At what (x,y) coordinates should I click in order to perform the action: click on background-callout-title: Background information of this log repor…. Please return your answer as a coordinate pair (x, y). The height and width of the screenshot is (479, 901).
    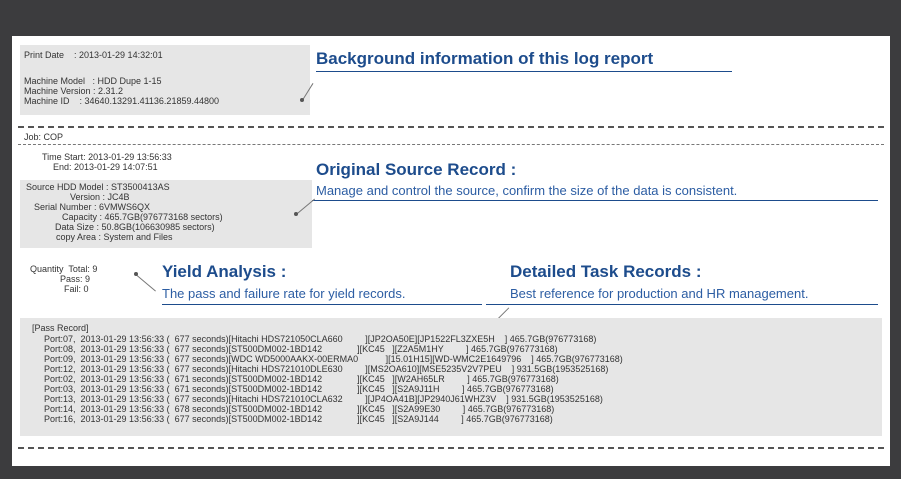
    Looking at the image, I should click on (485, 58).